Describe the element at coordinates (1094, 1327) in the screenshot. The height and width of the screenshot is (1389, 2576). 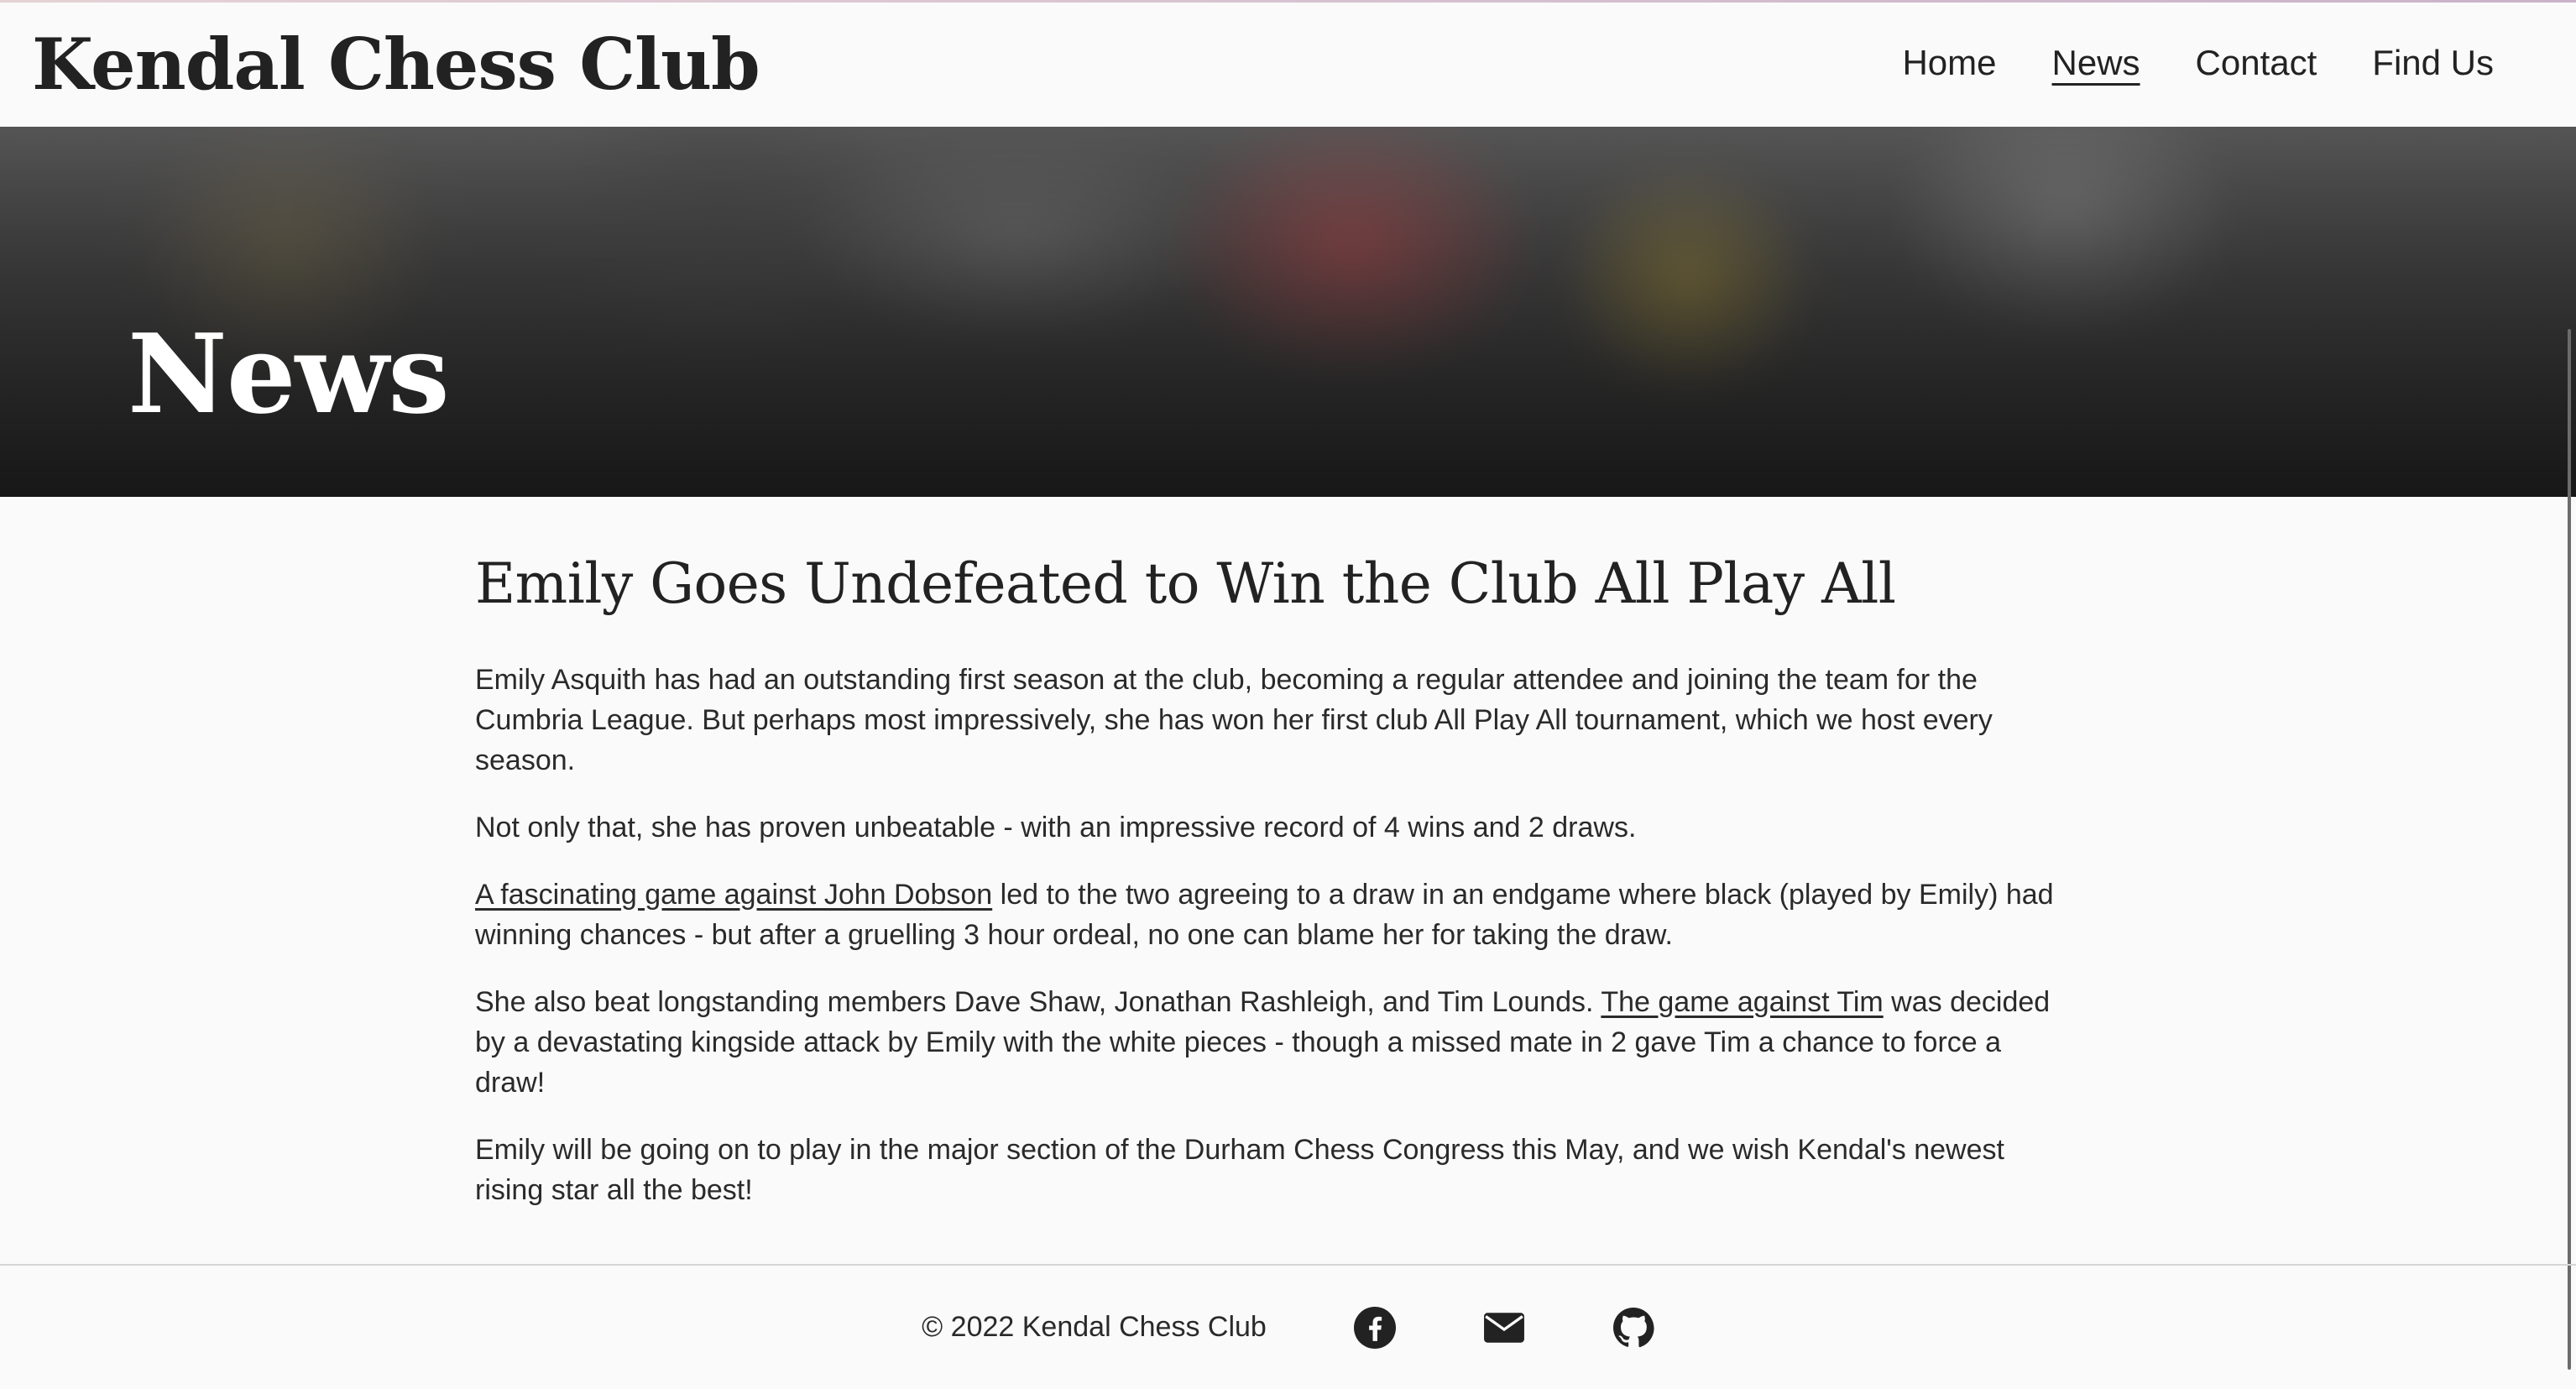
I see `copyright-text: © 2022 Kendal Chess Club` at that location.